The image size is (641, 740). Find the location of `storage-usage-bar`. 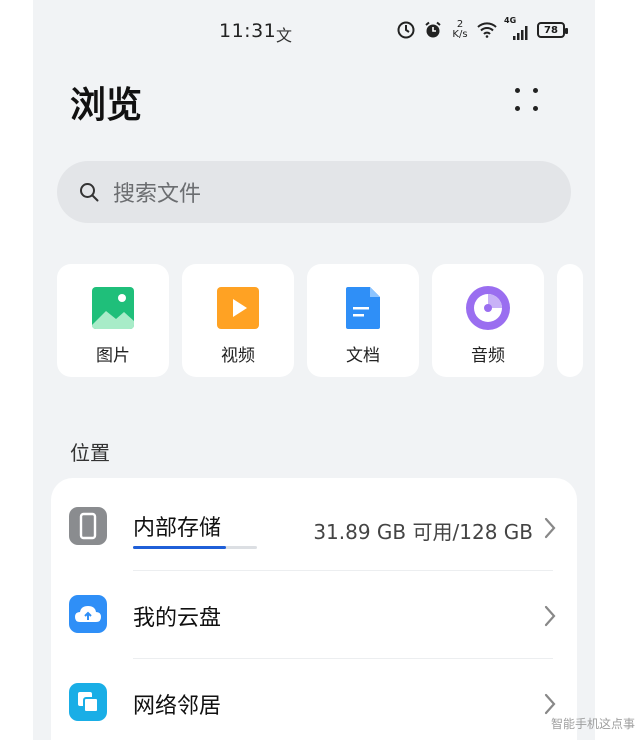

storage-usage-bar is located at coordinates (195, 547).